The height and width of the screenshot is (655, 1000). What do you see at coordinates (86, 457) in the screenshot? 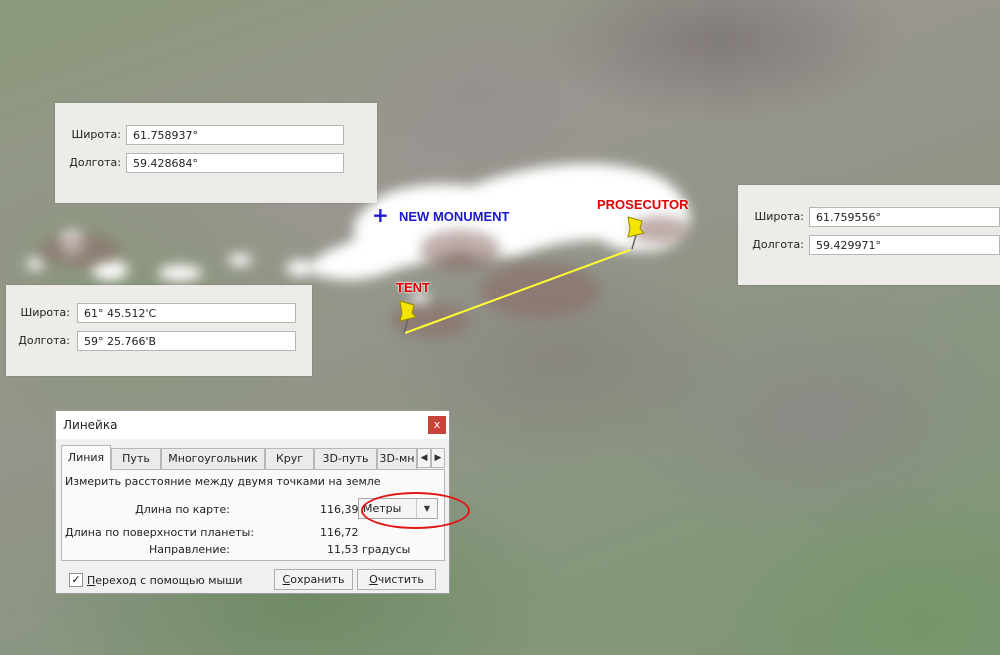
I see `tab-line: Линия` at bounding box center [86, 457].